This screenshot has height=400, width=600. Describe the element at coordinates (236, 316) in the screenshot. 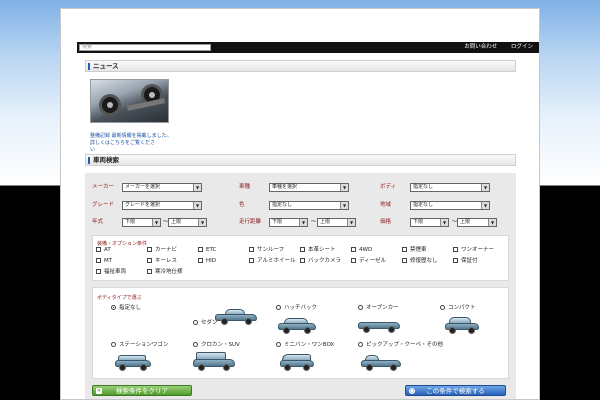

I see `sedan-car-icon` at that location.